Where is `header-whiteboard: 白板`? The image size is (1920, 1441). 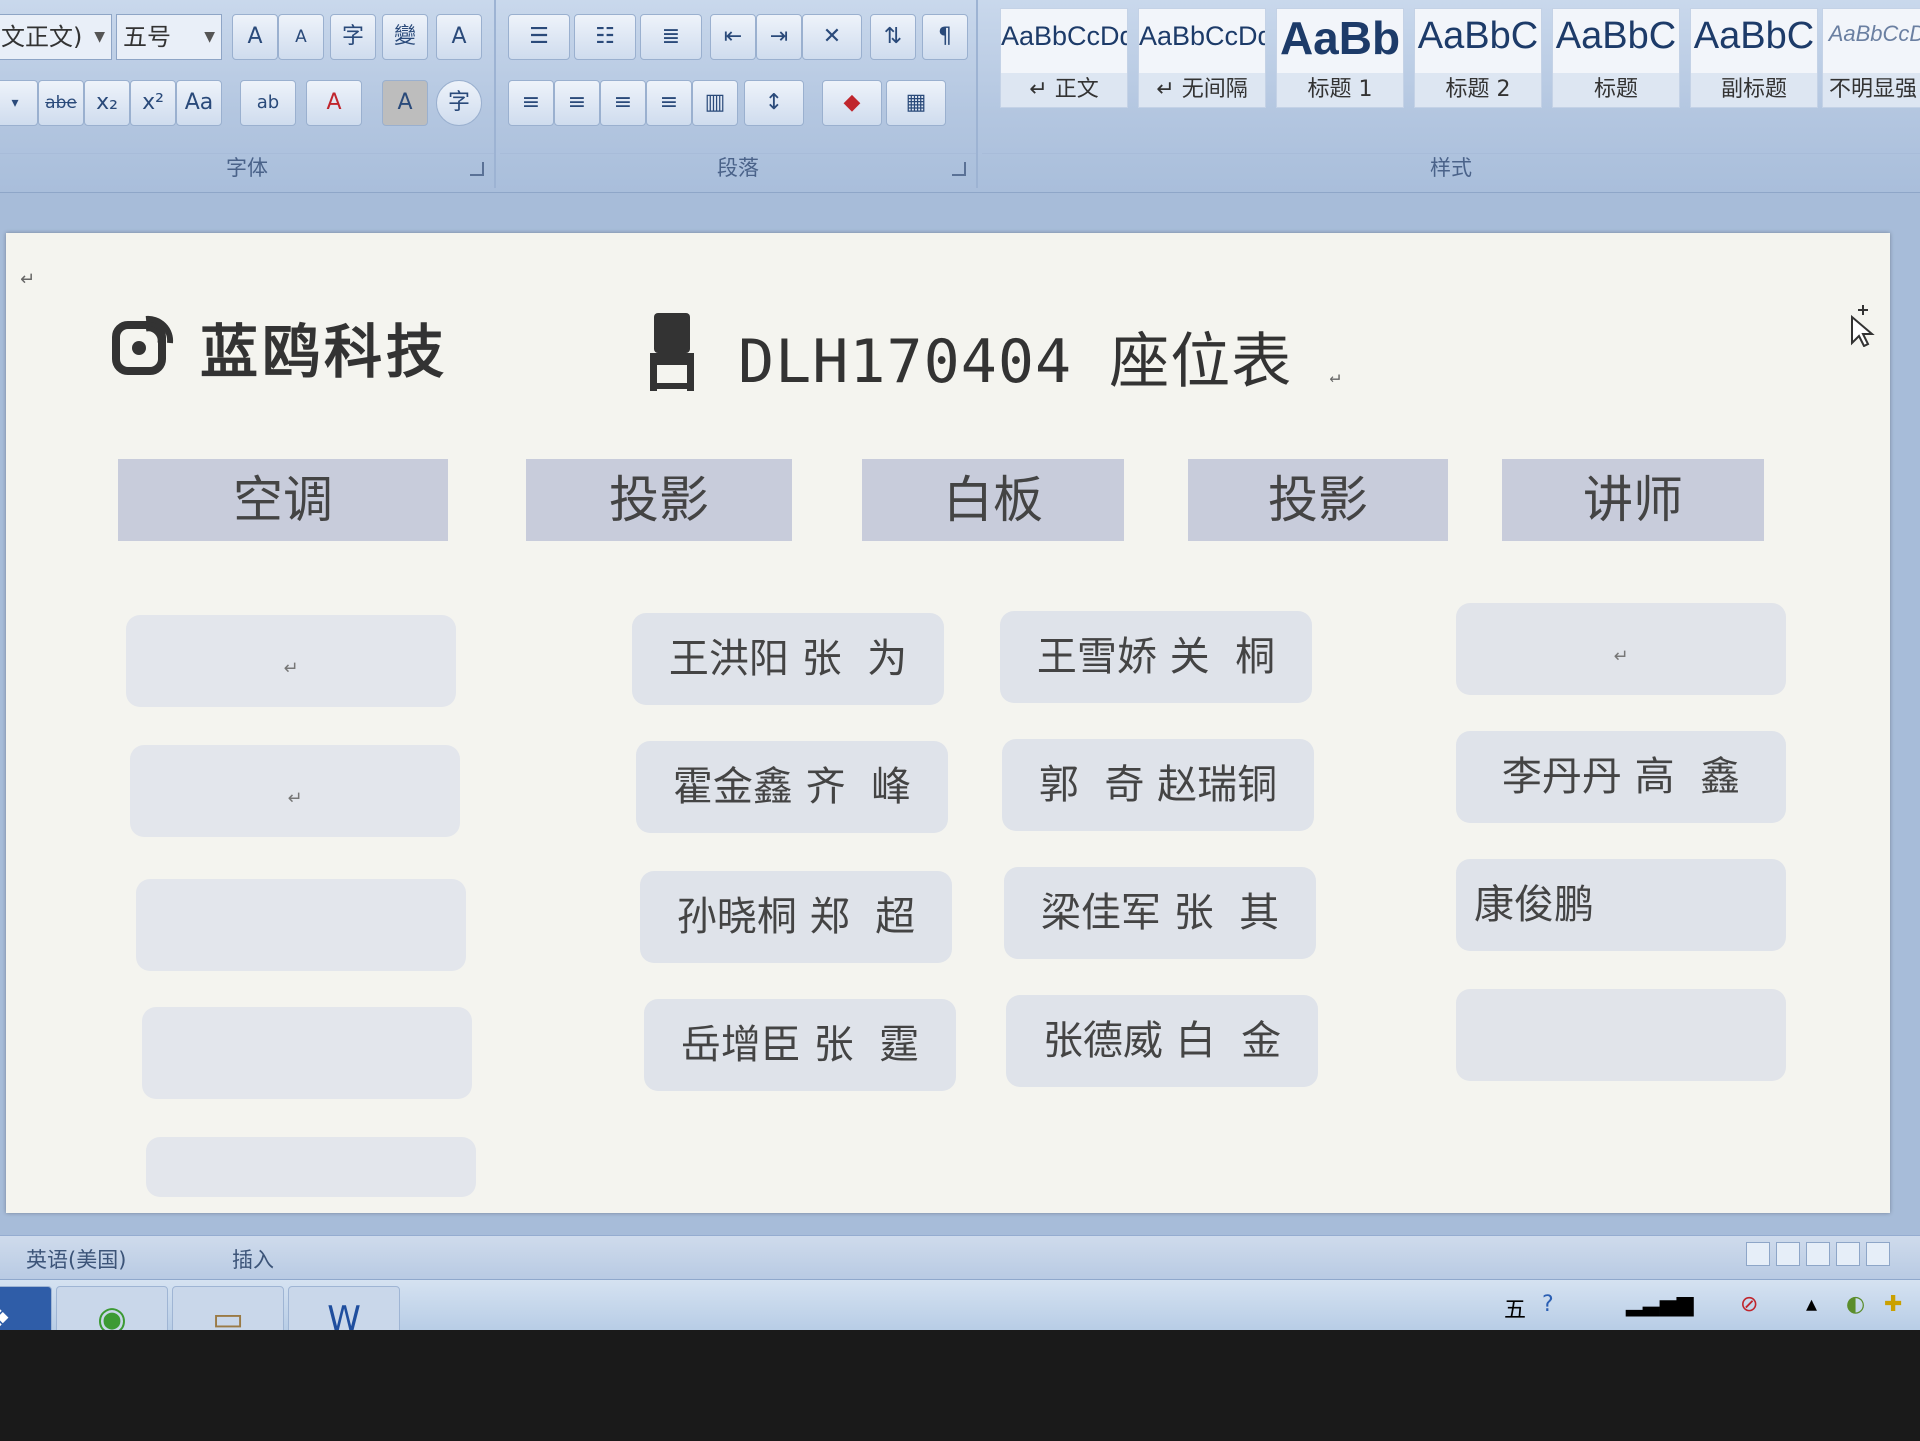 header-whiteboard: 白板 is located at coordinates (993, 500).